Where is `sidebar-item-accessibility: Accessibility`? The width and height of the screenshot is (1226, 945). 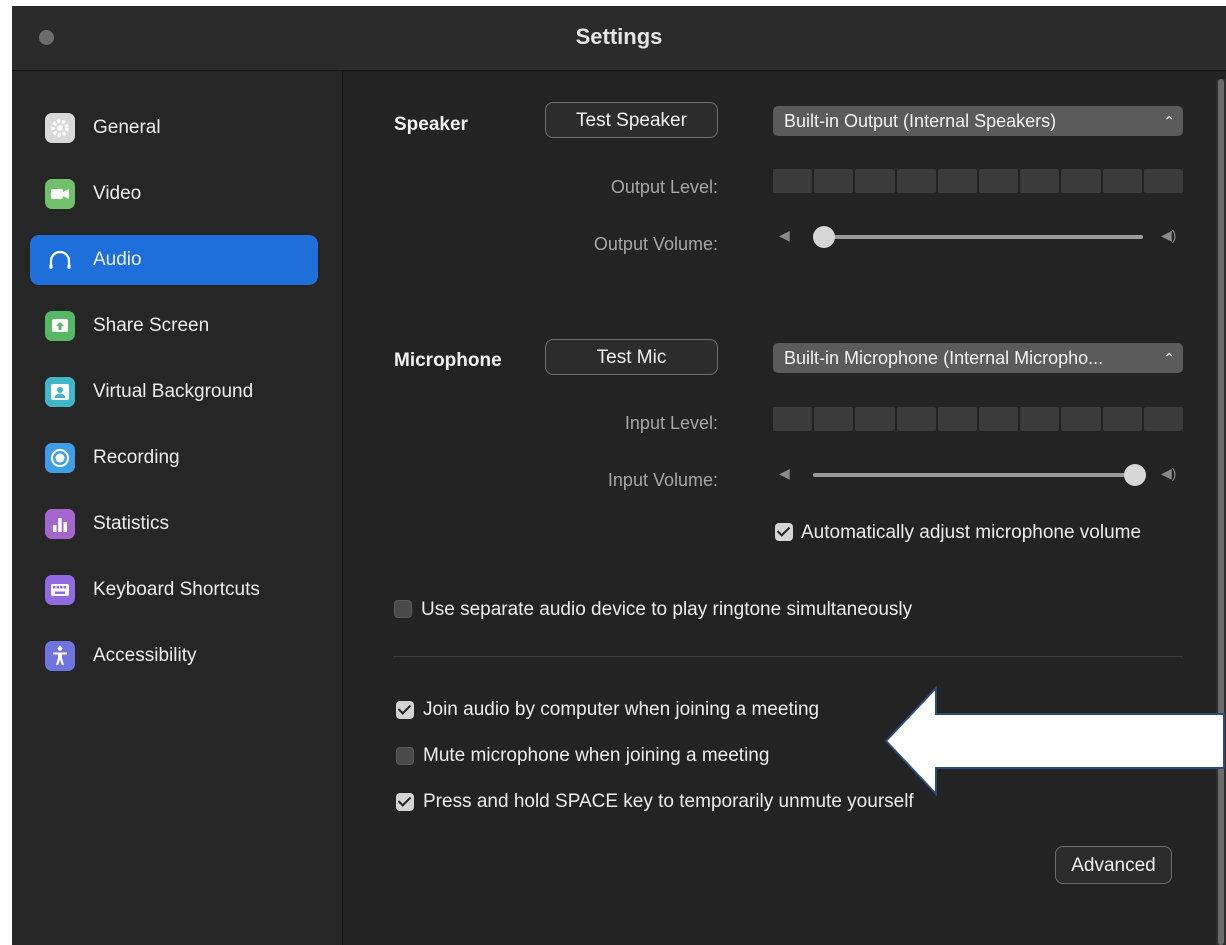 sidebar-item-accessibility: Accessibility is located at coordinates (174, 656).